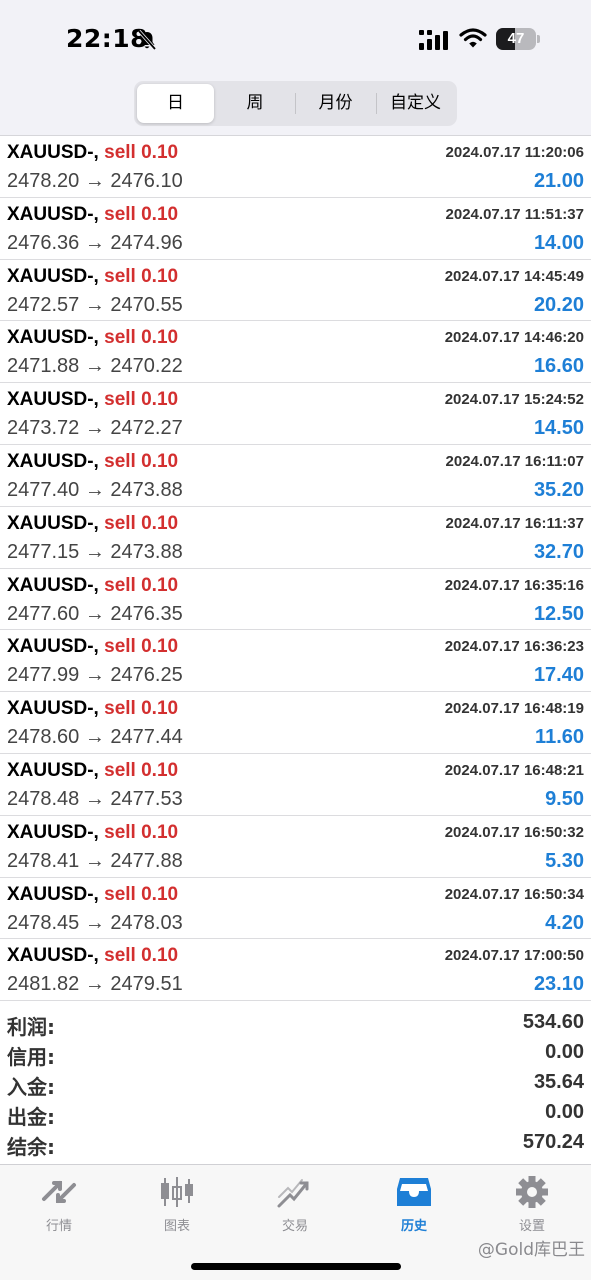  What do you see at coordinates (514, 338) in the screenshot?
I see `trade-time: 2024.07.17 14:46:20` at bounding box center [514, 338].